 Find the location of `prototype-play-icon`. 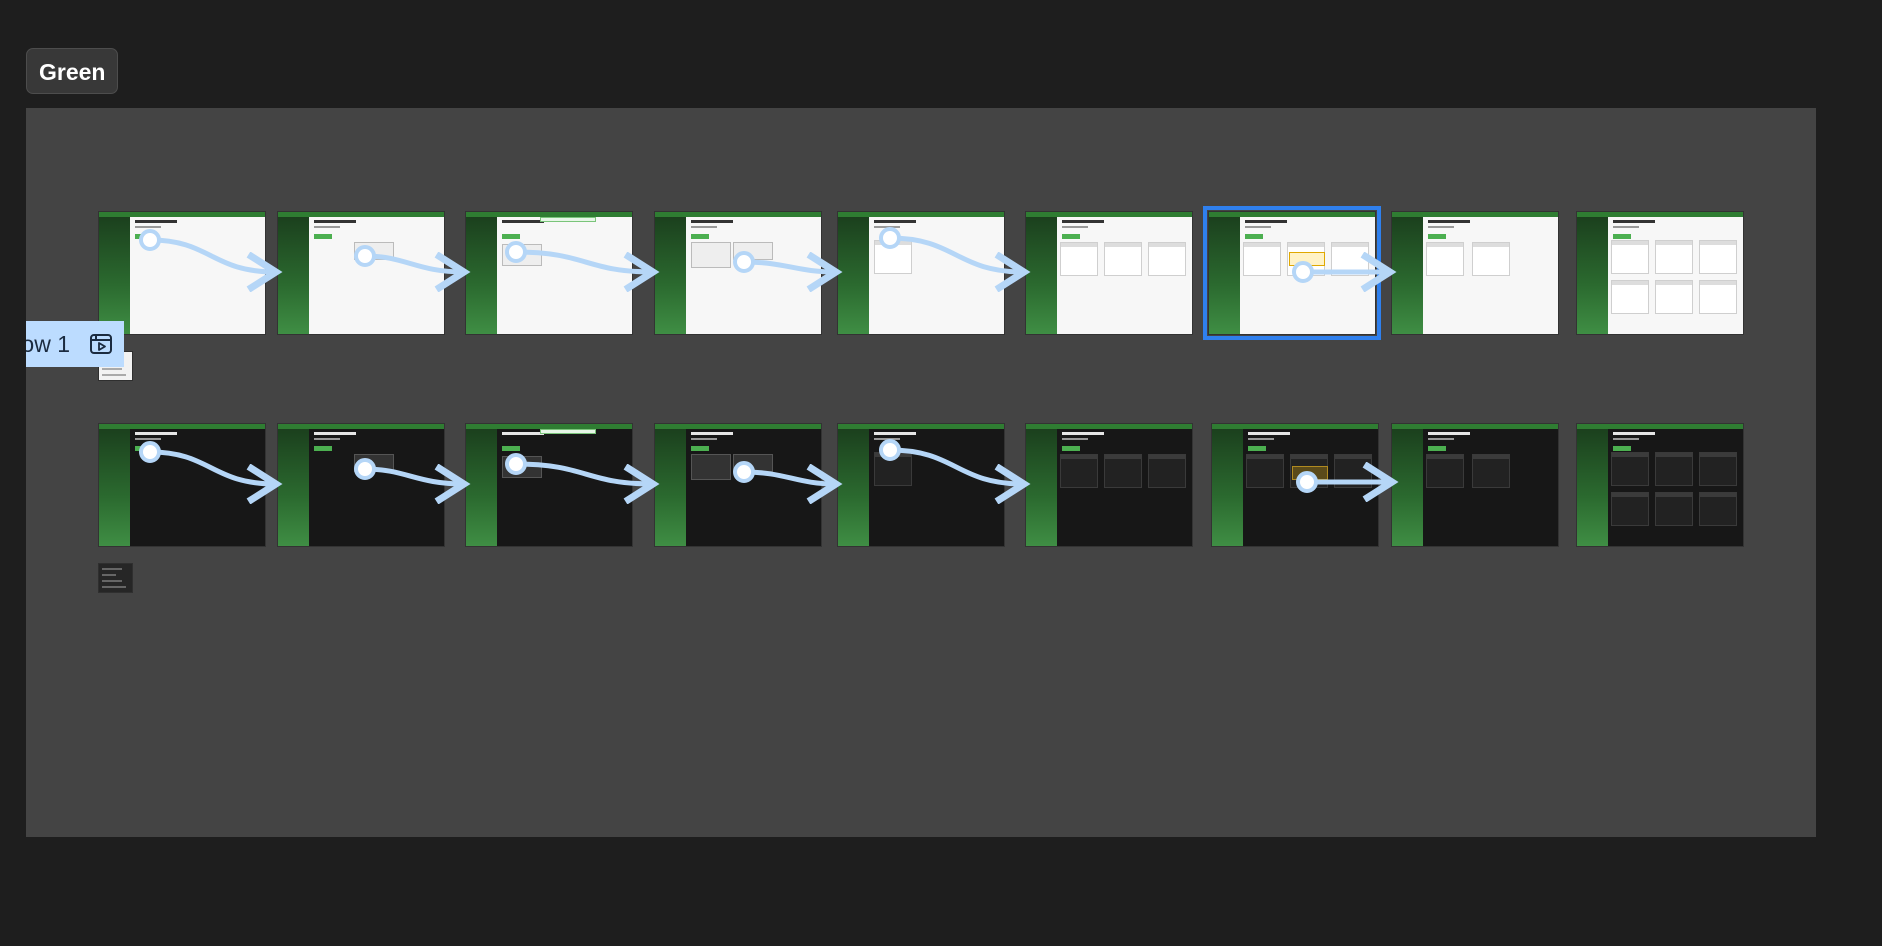

prototype-play-icon is located at coordinates (101, 344).